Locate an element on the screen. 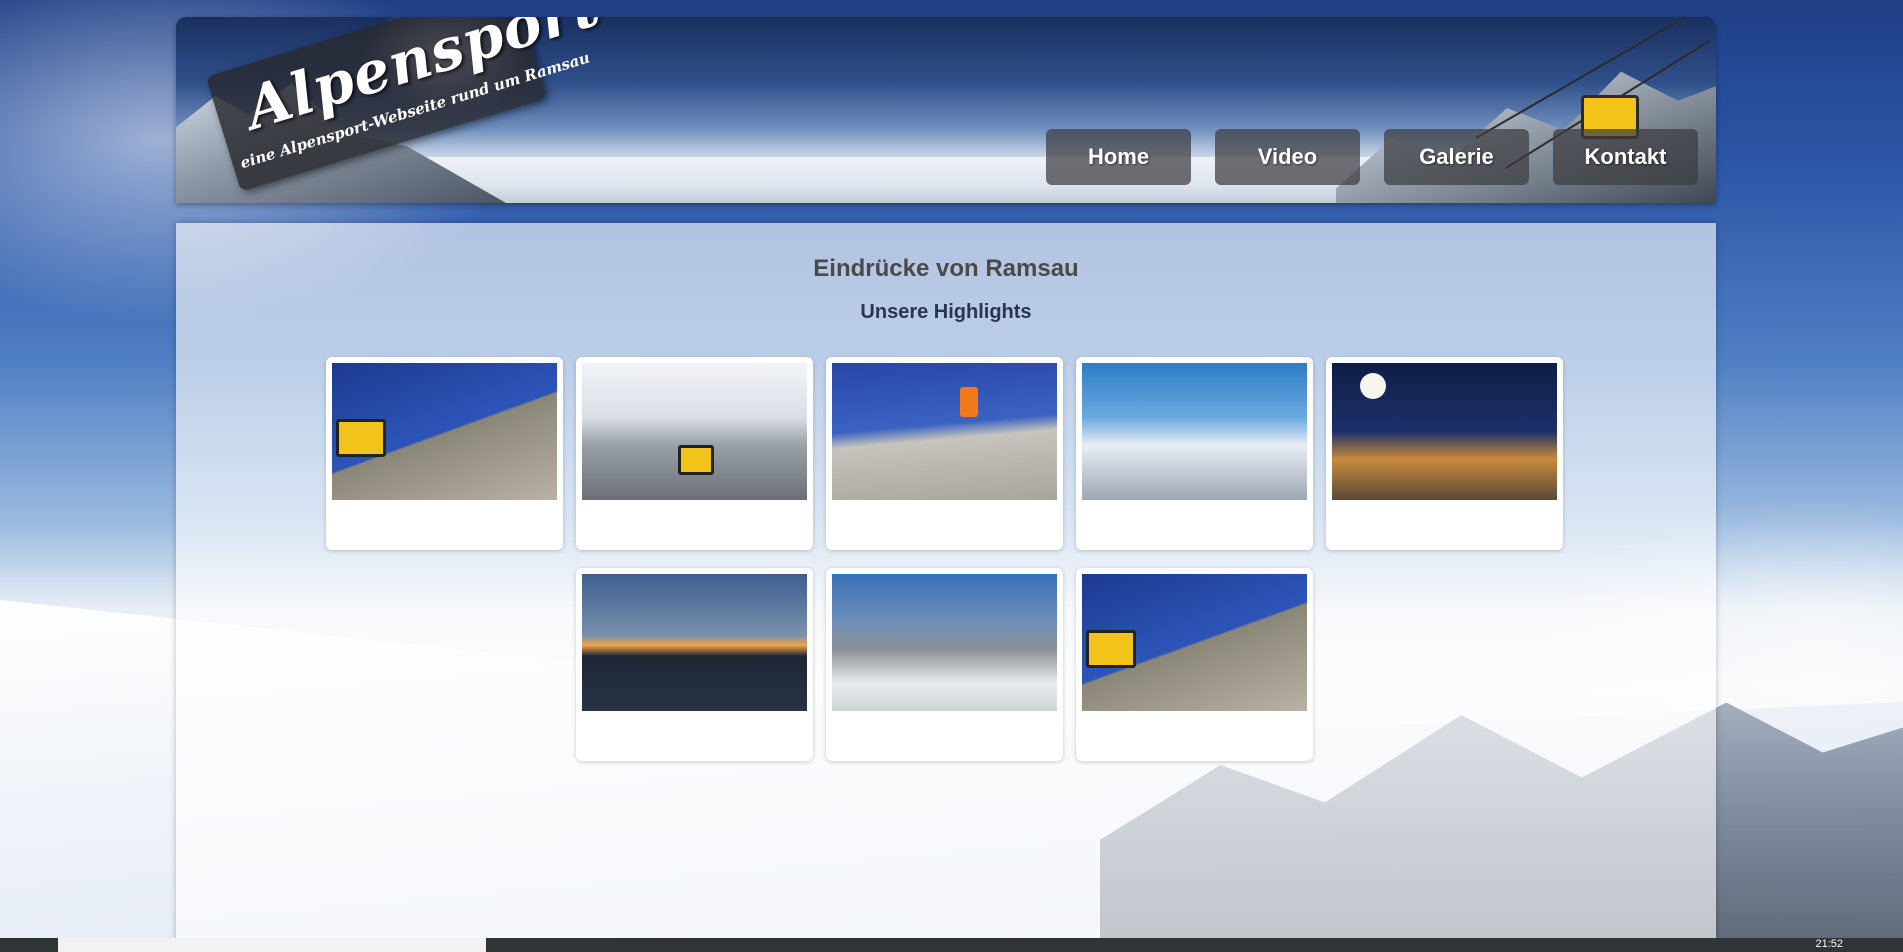 Image resolution: width=1903 pixels, height=952 pixels. night-moon-mountain-image is located at coordinates (1444, 431).